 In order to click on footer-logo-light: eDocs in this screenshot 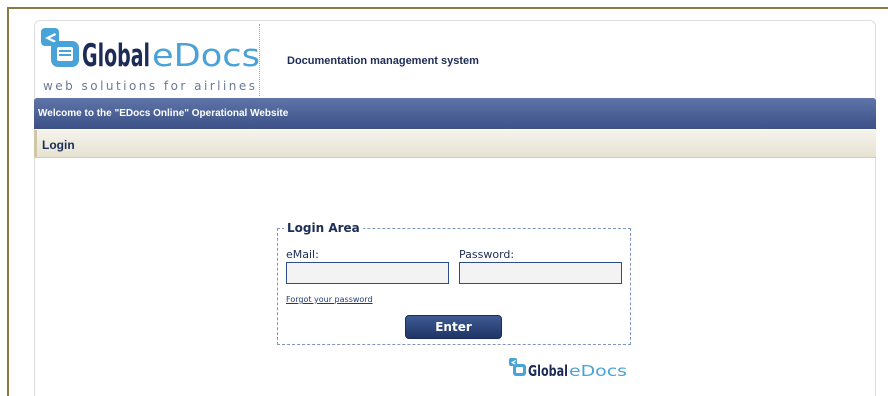, I will do `click(598, 371)`.